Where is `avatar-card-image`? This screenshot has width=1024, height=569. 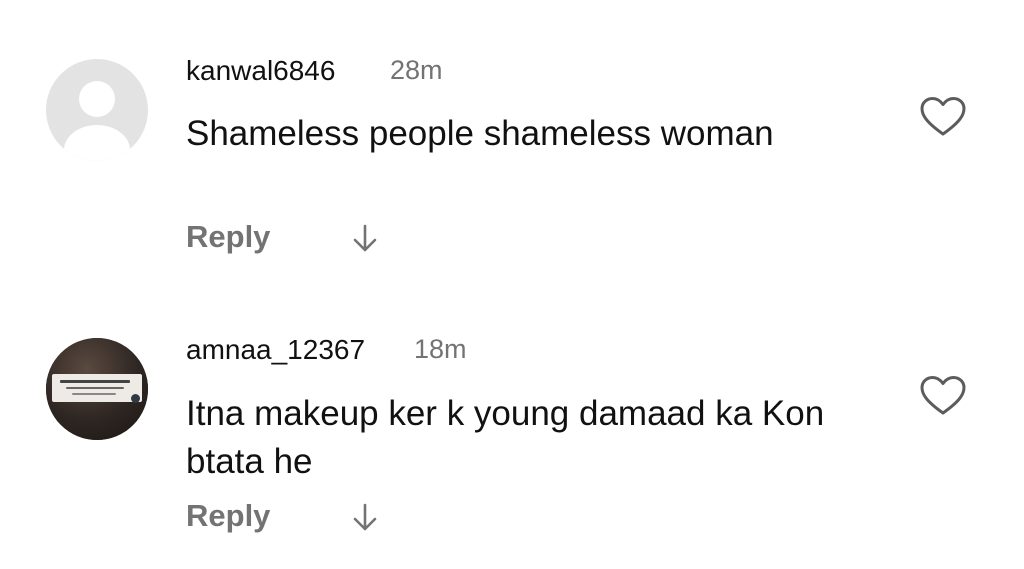 avatar-card-image is located at coordinates (97, 388).